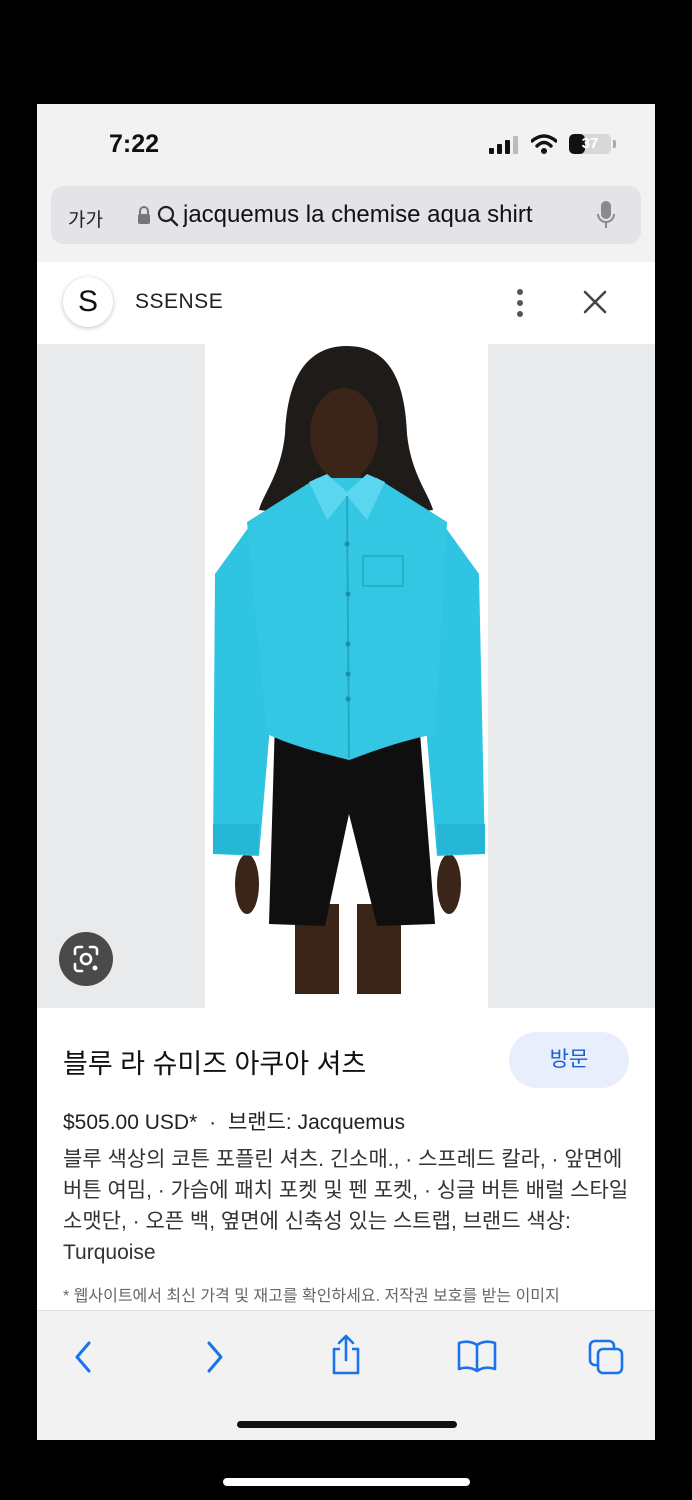  Describe the element at coordinates (88, 302) in the screenshot. I see `site-favicon: S` at that location.